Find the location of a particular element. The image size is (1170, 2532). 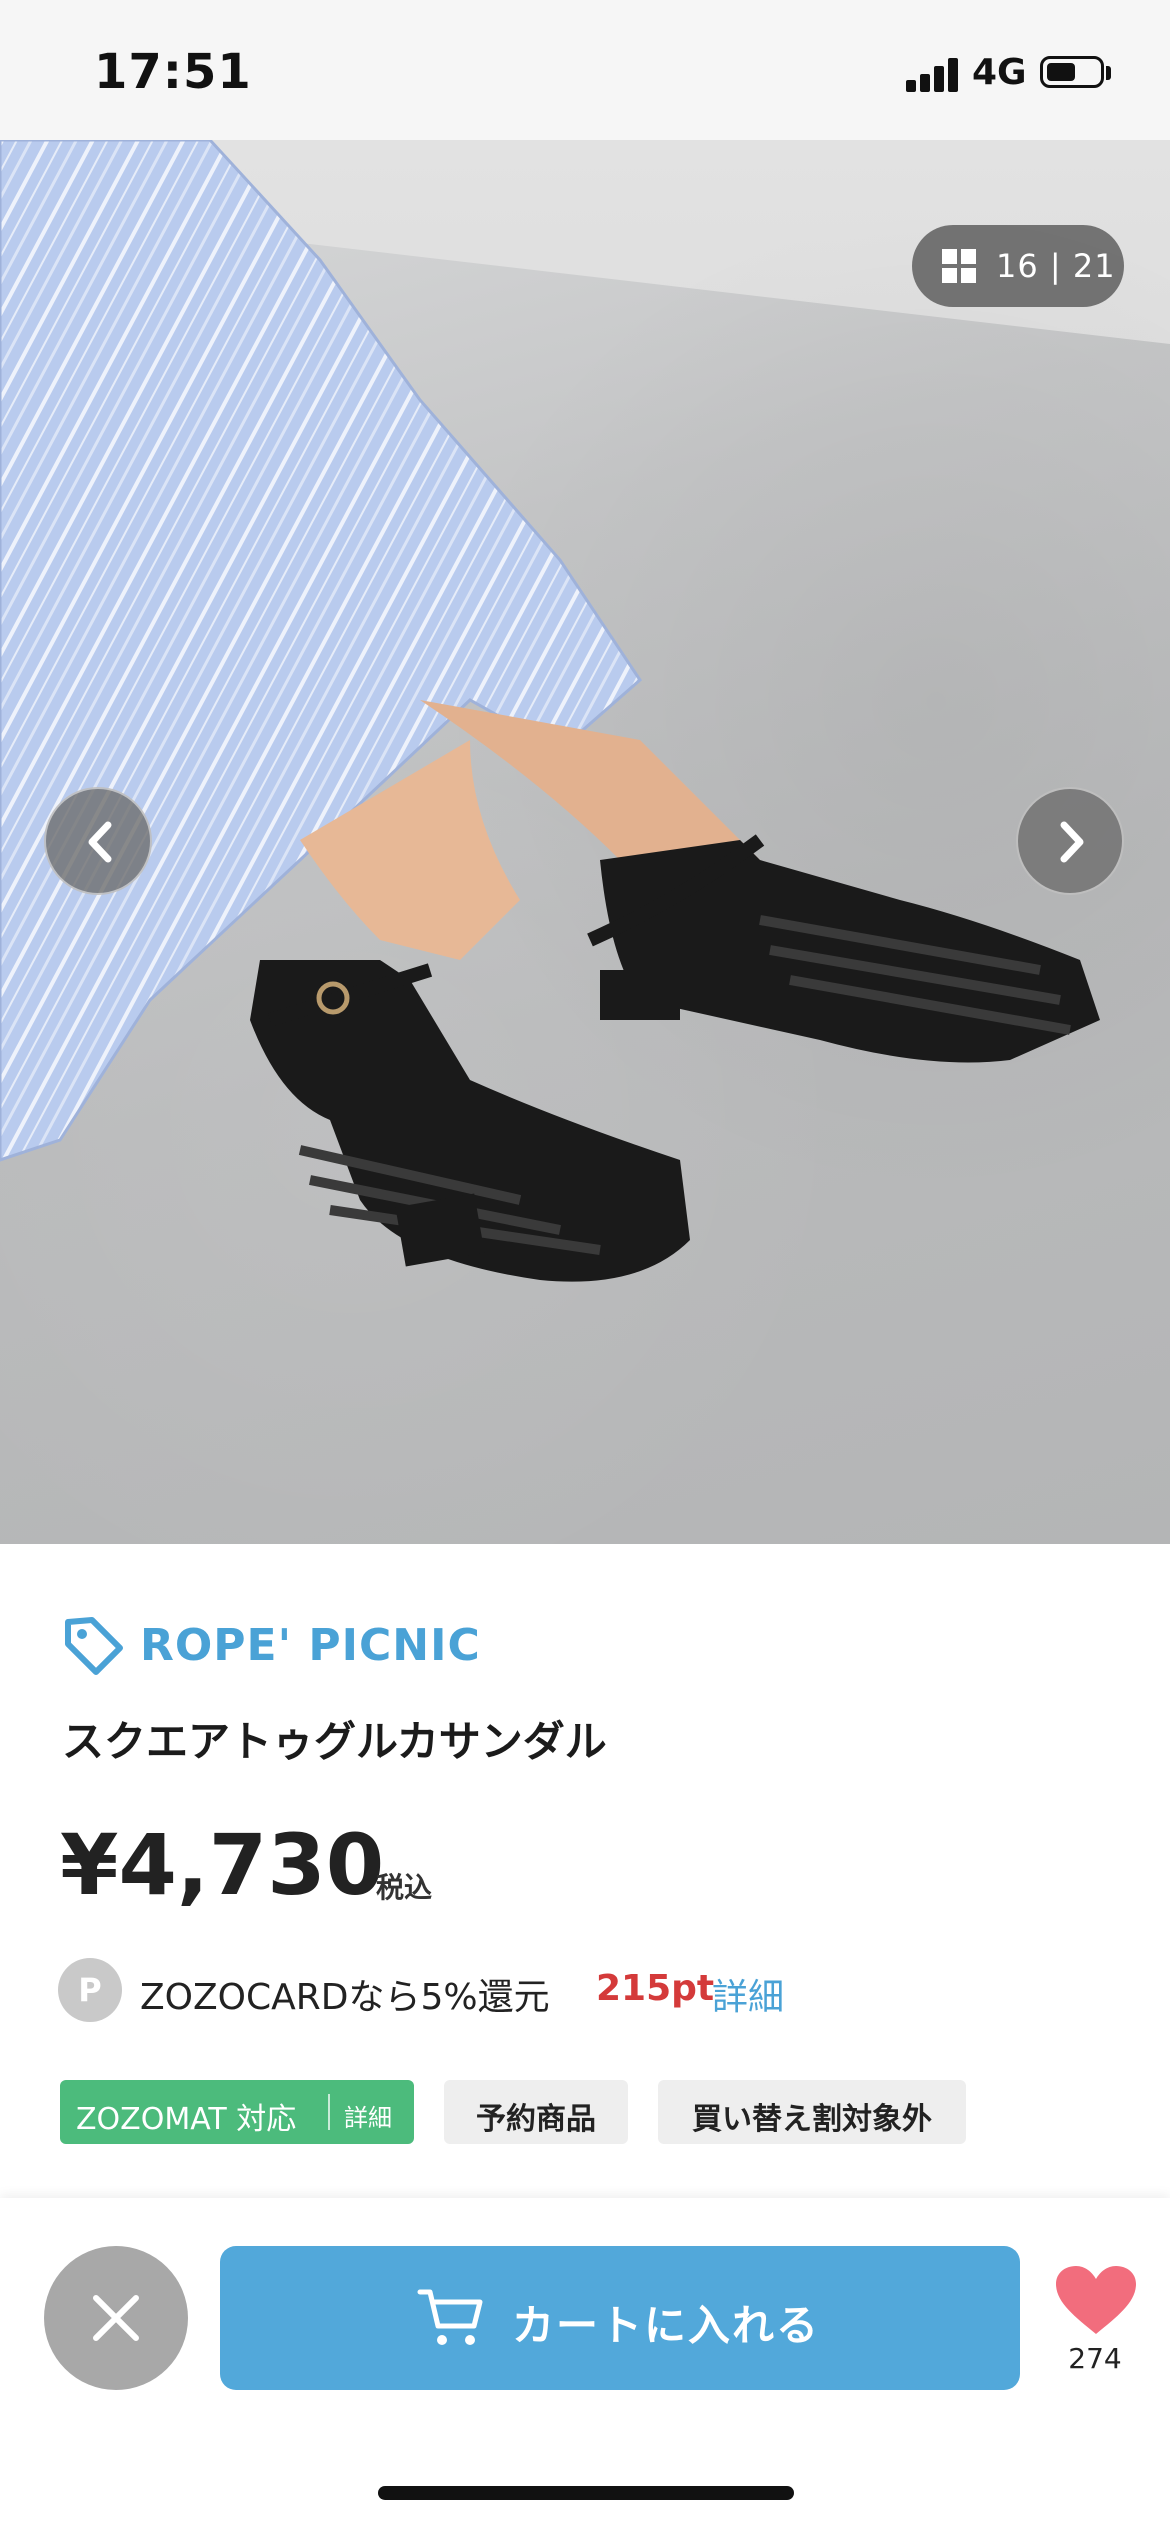

preorder-badge: 予約商品 is located at coordinates (536, 2112).